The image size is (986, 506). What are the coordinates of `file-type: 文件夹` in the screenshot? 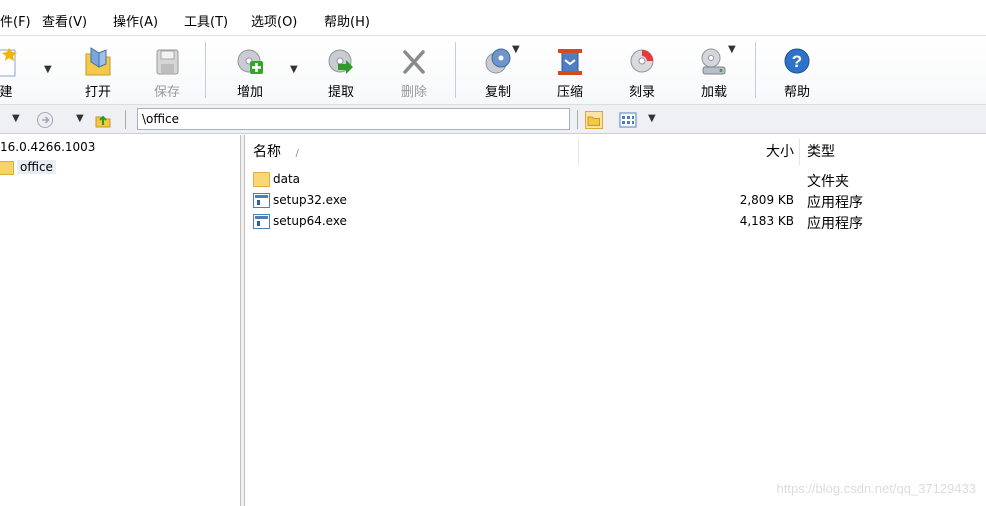 It's located at (828, 182).